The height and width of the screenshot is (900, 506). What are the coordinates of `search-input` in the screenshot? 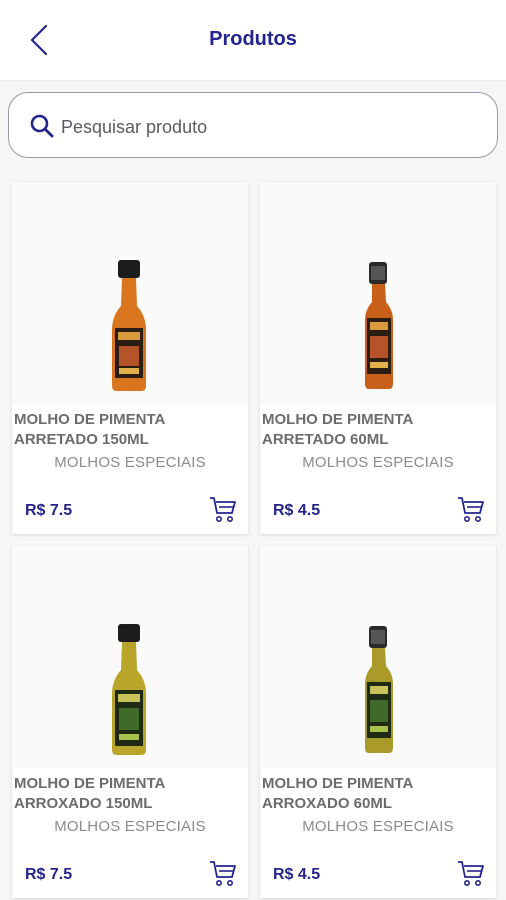 It's located at (271, 127).